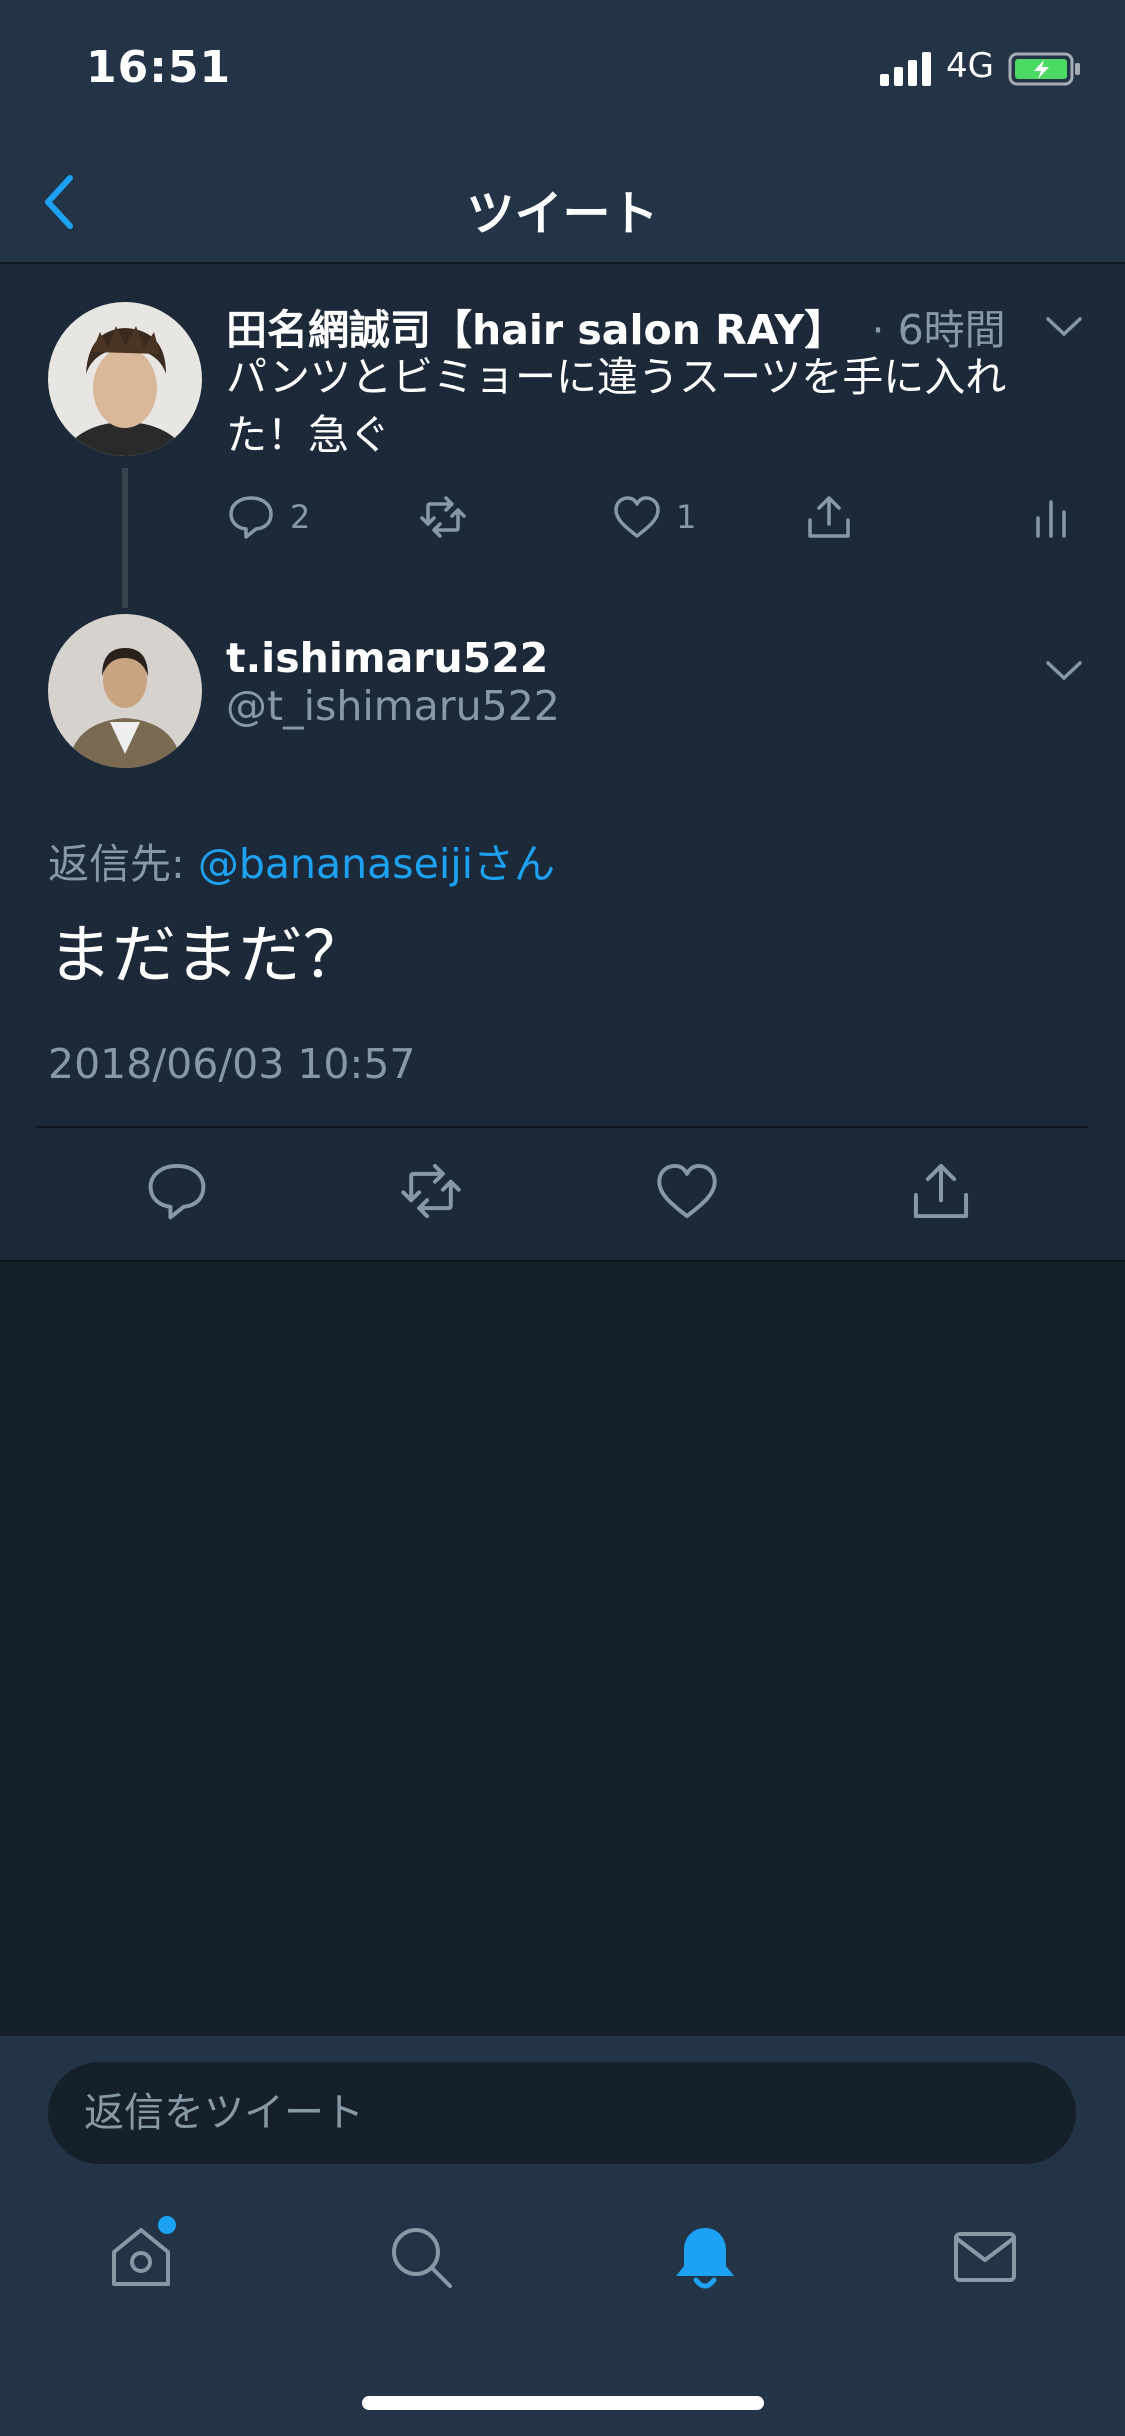  I want to click on signal-icon, so click(905, 69).